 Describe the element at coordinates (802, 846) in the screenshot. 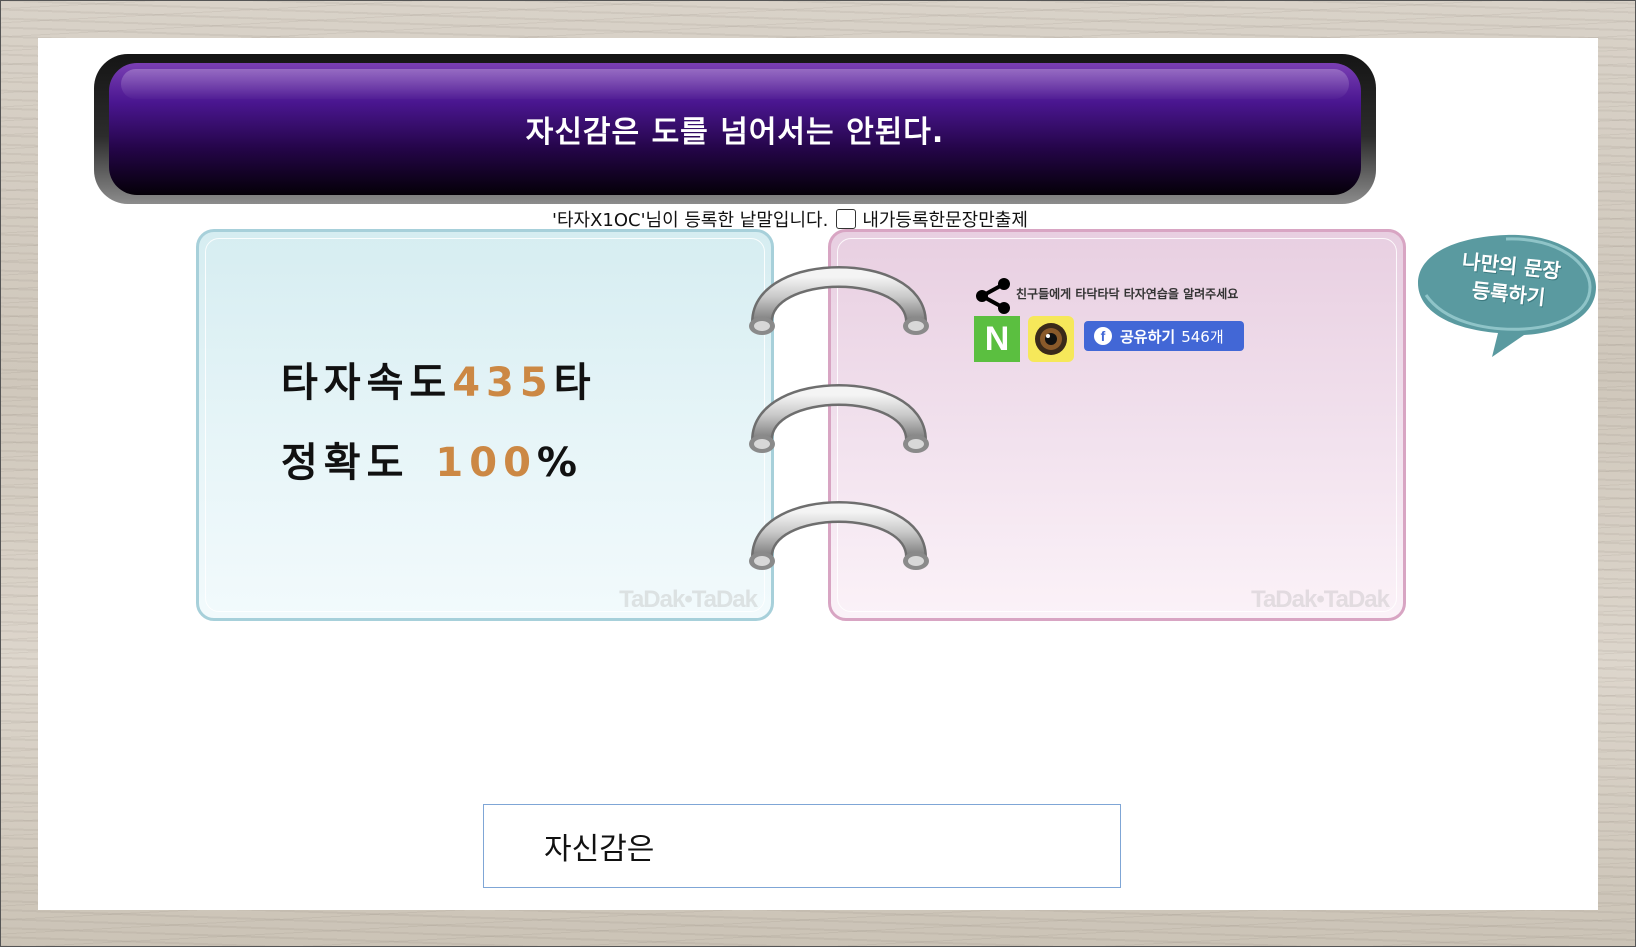

I see `typing-input` at that location.